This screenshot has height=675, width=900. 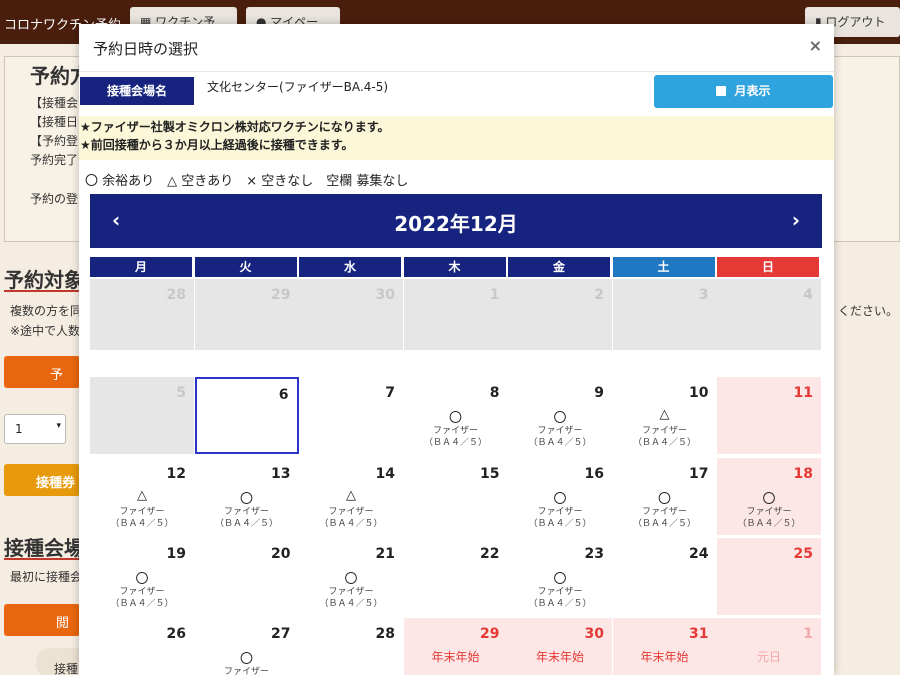 I want to click on calendar-day-cell: 17 〇ファイザー （ＢＡ４／５）, so click(x=664, y=496).